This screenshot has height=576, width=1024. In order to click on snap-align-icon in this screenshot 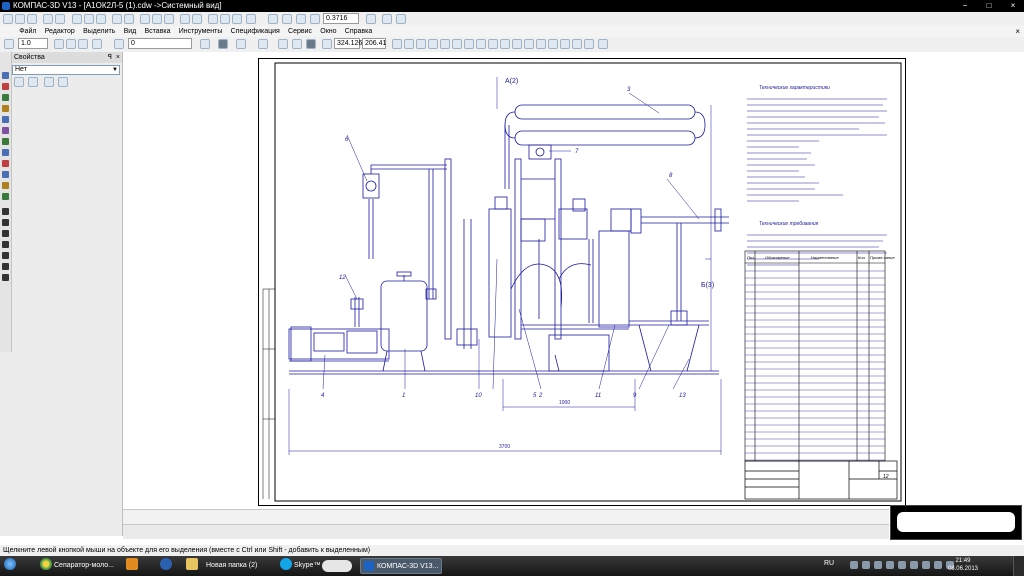, I will do `click(529, 44)`.